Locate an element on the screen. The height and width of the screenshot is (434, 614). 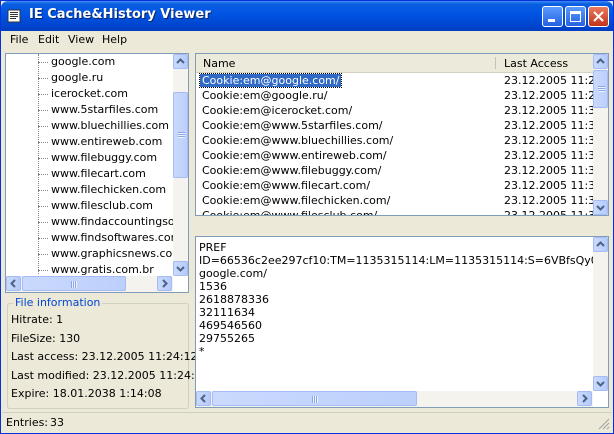
tree-vertical-scrollbar is located at coordinates (180, 165).